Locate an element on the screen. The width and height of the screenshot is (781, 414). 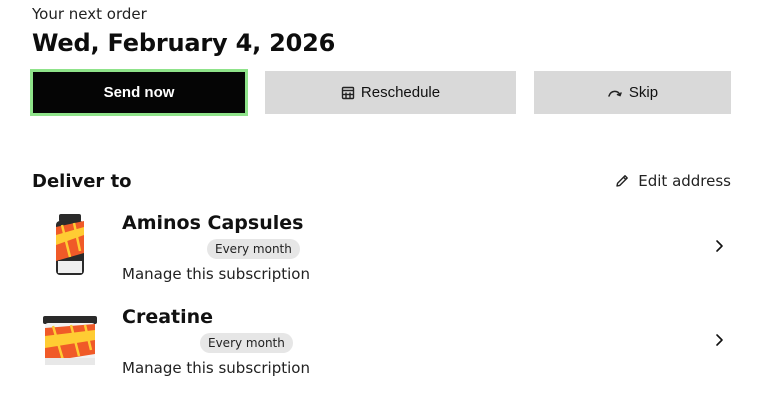
skip-button: Skip is located at coordinates (632, 92).